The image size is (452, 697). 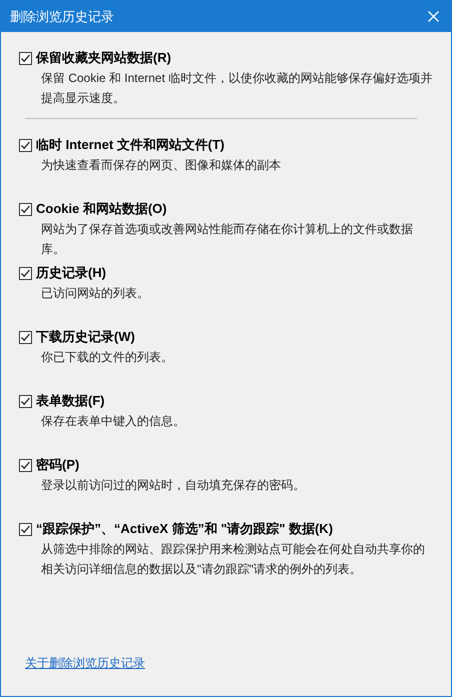 I want to click on option-description: 保留 Cookie 和 Internet 临时文件，以使你收藏的网站能够保存偏好选项并提高显示速度。, so click(x=237, y=88).